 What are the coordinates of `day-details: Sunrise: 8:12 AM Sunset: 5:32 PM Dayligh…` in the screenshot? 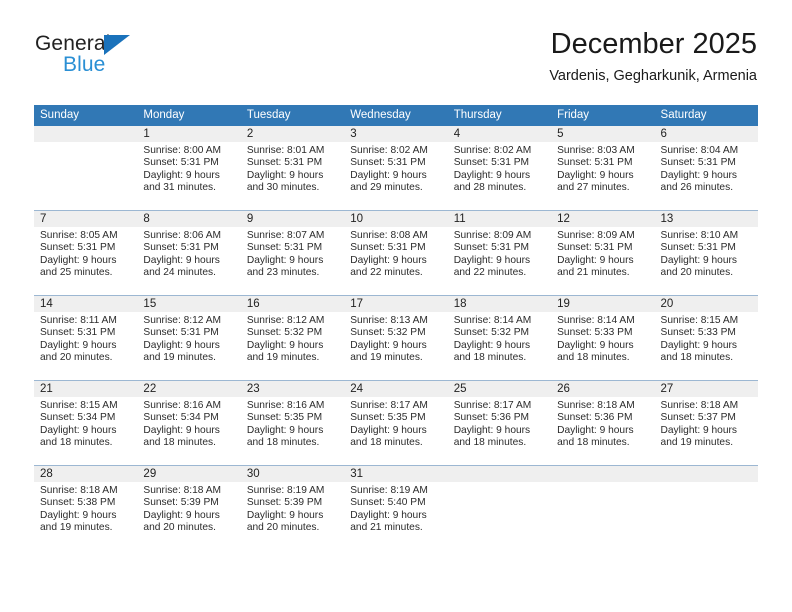 It's located at (292, 338).